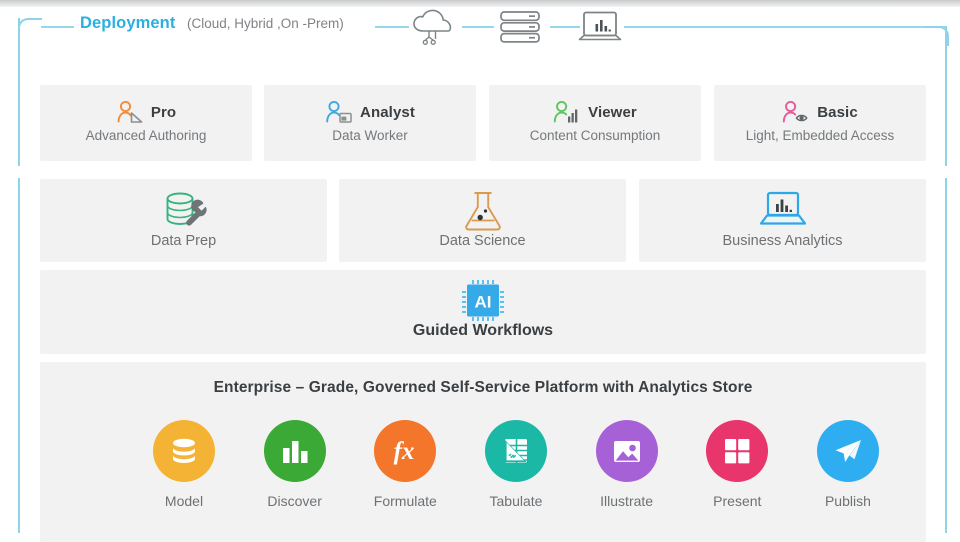 This screenshot has width=960, height=542. Describe the element at coordinates (516, 501) in the screenshot. I see `capability-label: Tabulate` at that location.